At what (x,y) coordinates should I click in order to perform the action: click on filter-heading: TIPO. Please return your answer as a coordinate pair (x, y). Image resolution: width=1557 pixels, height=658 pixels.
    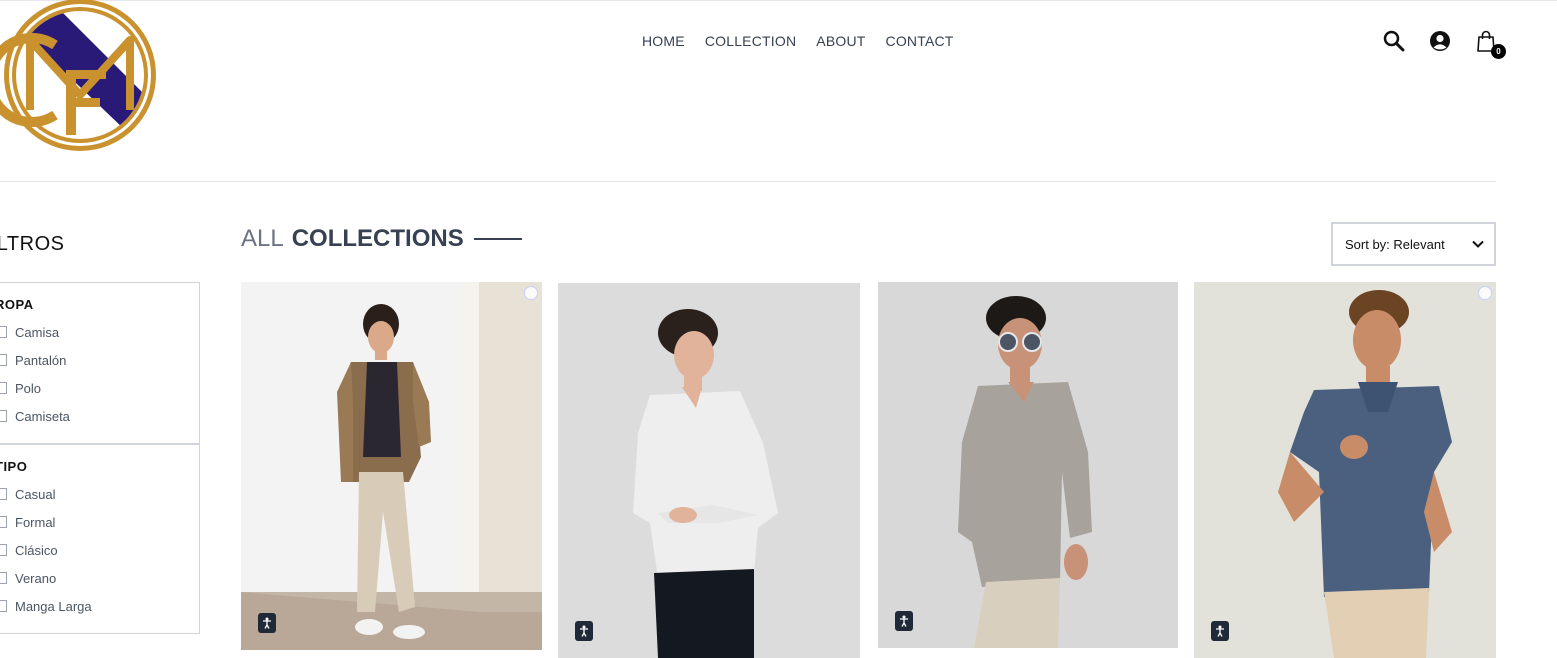
    Looking at the image, I should click on (14, 466).